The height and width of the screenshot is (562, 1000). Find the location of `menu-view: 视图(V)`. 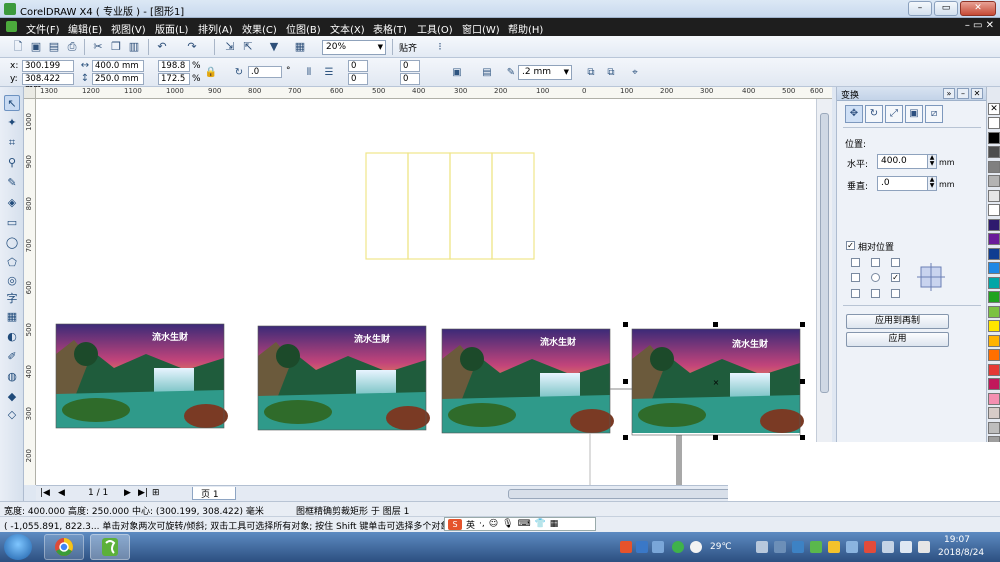

menu-view: 视图(V) is located at coordinates (128, 28).